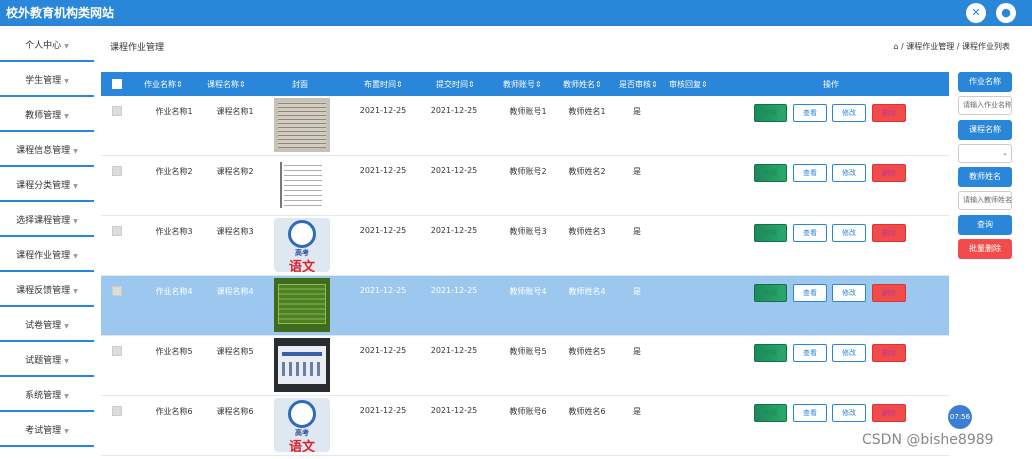 Image resolution: width=1032 pixels, height=459 pixels. Describe the element at coordinates (226, 84) in the screenshot. I see `th-course-name: 课程名称⇕` at that location.